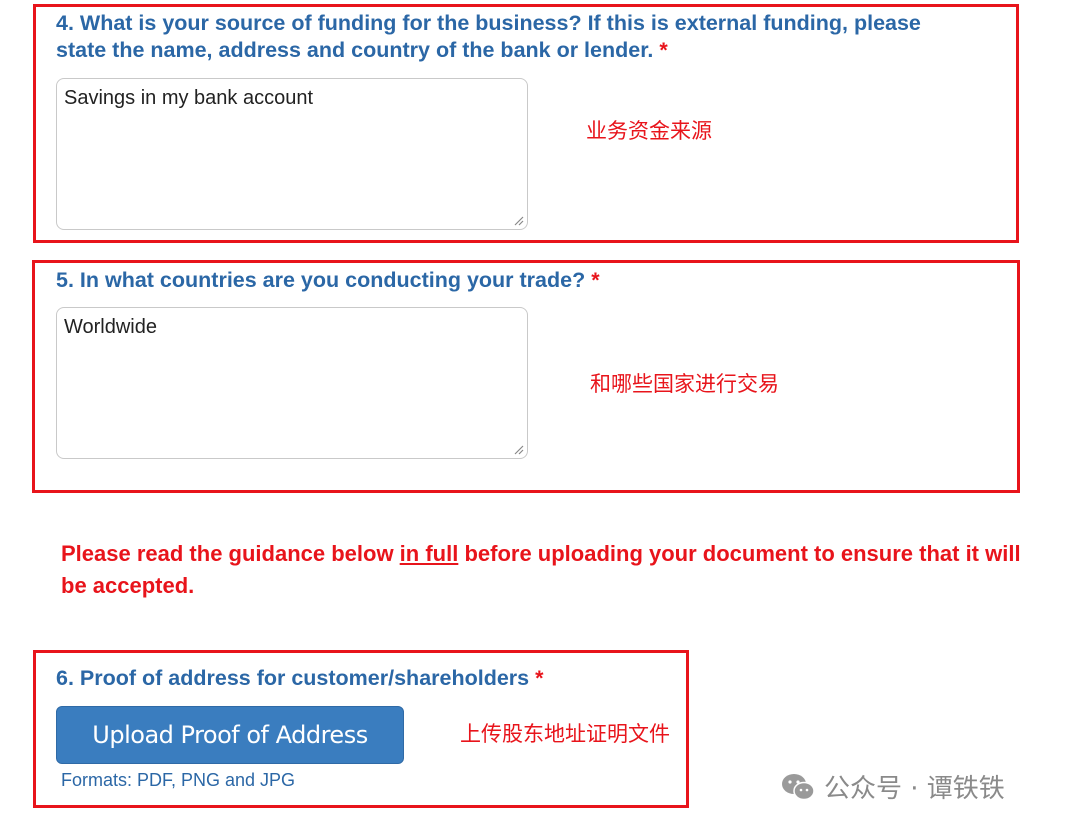 This screenshot has width=1080, height=830. I want to click on trade-countries-value: Worldwide, so click(110, 327).